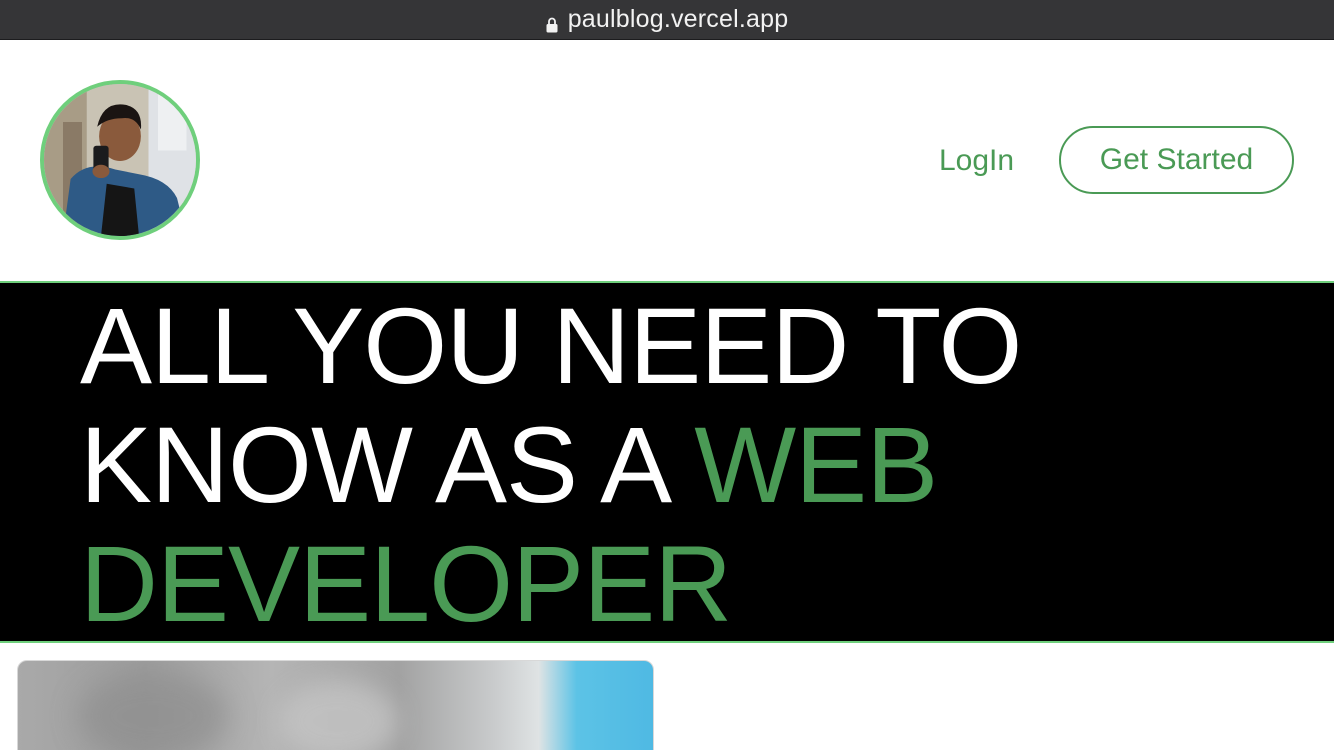 This screenshot has height=750, width=1334. Describe the element at coordinates (976, 161) in the screenshot. I see `login-link: LogIn` at that location.